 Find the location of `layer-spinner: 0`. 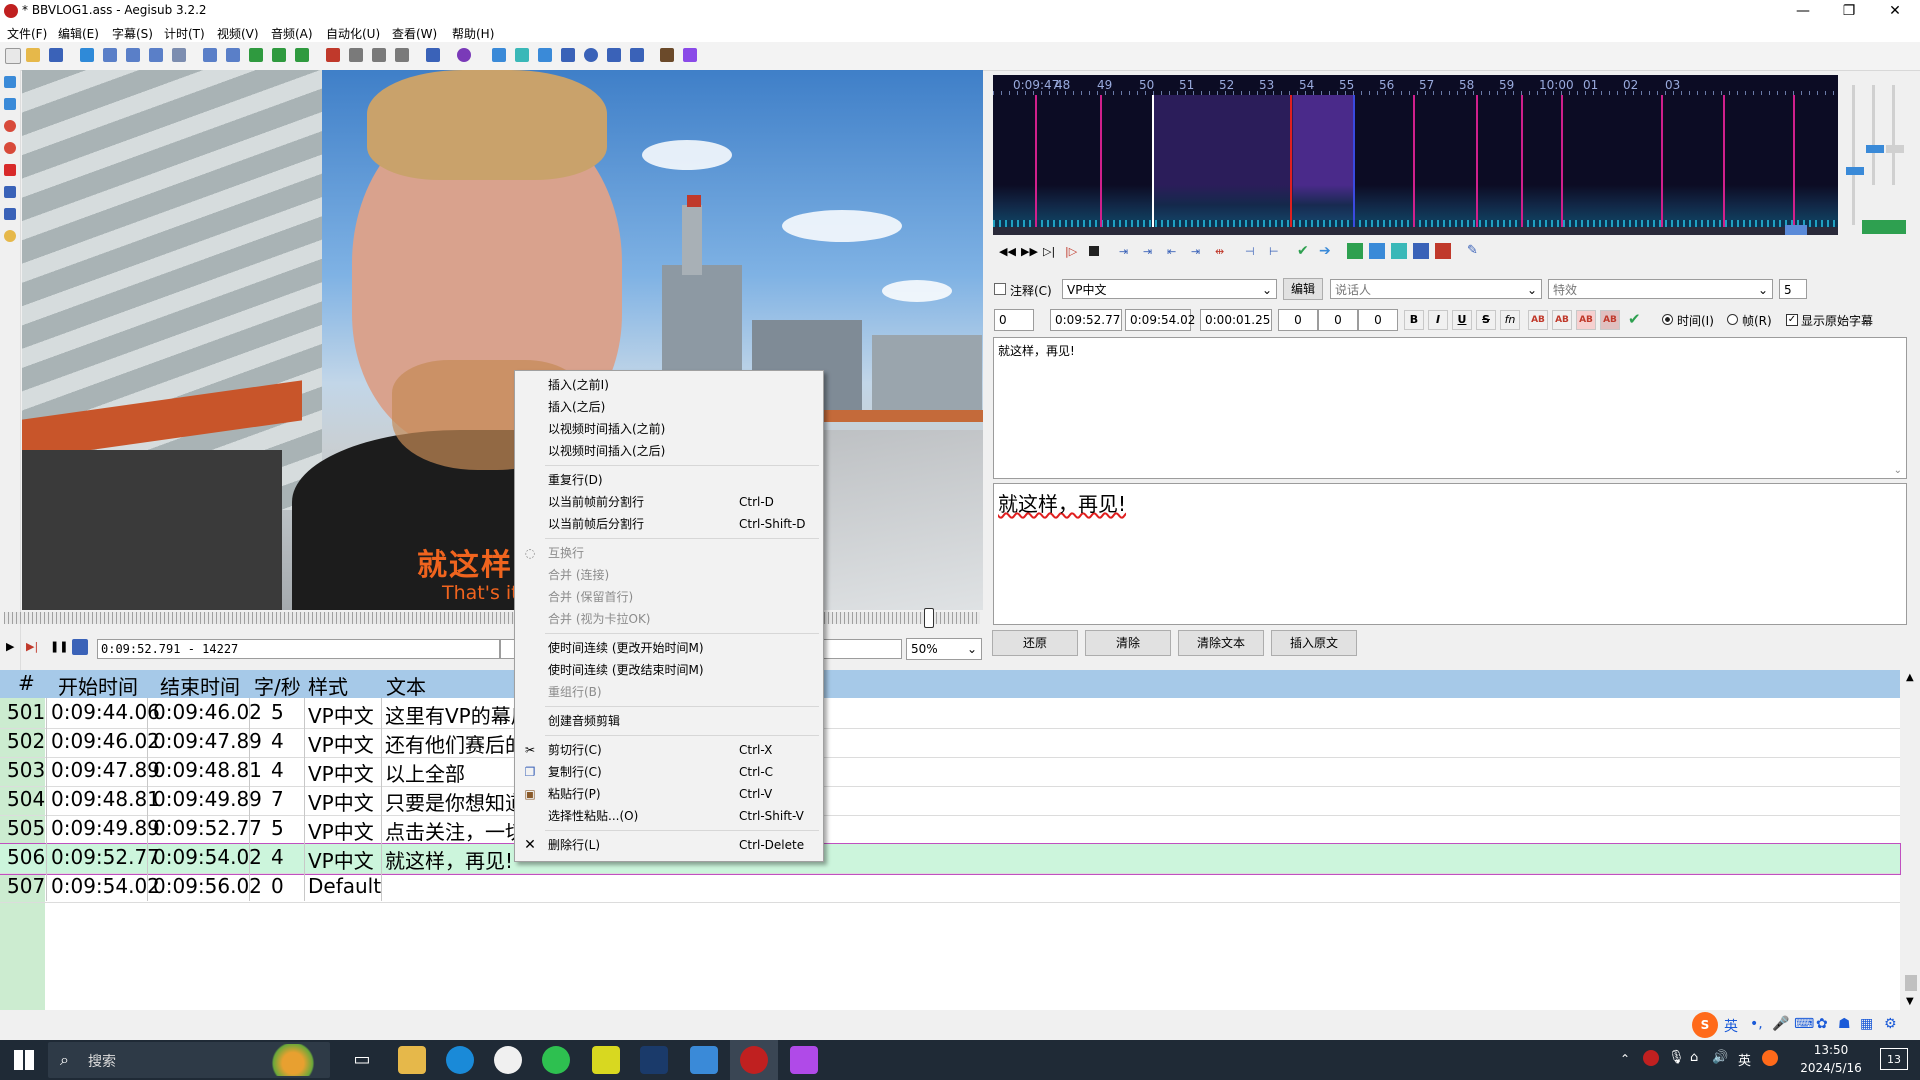

layer-spinner: 0 is located at coordinates (1014, 320).